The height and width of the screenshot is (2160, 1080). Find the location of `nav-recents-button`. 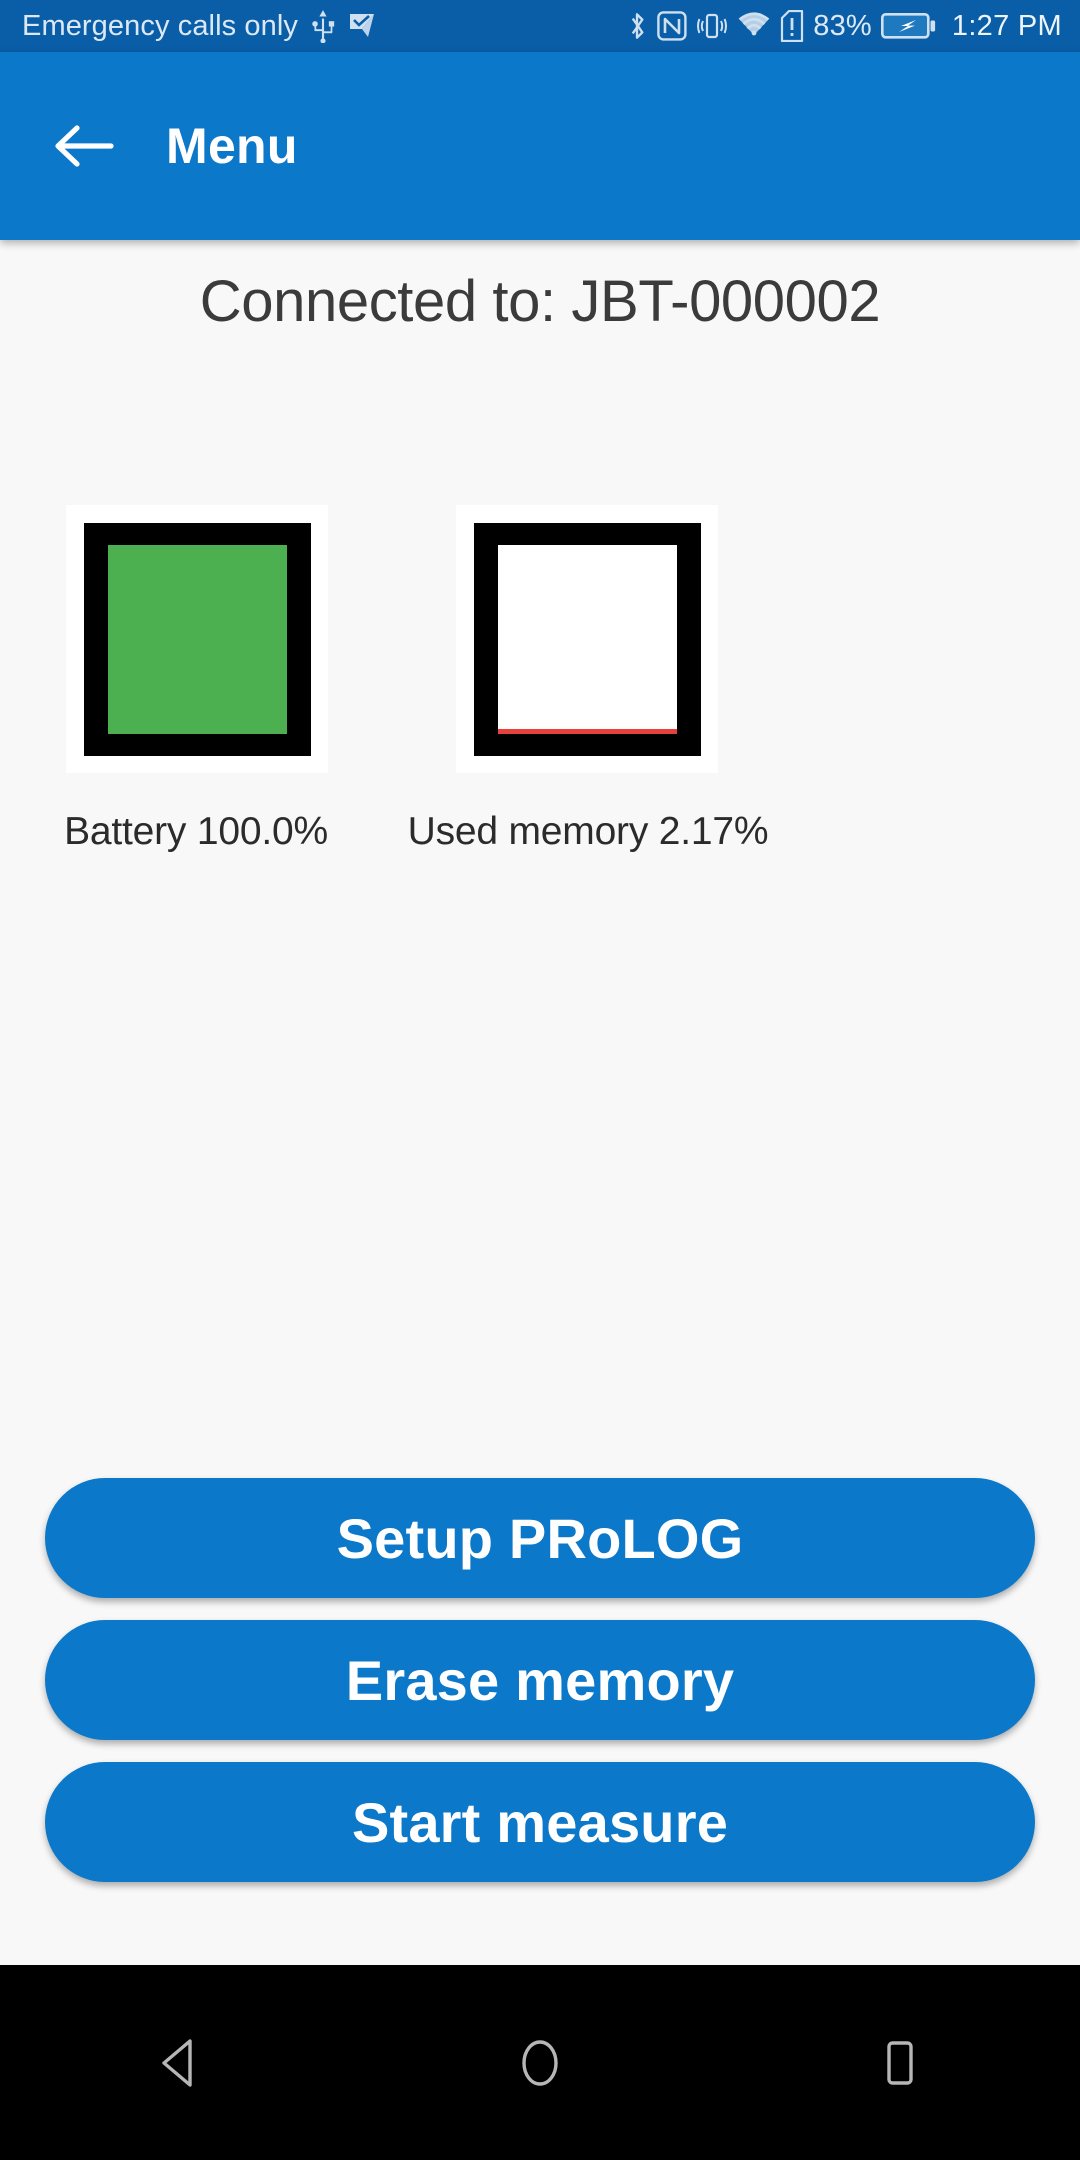

nav-recents-button is located at coordinates (900, 2063).